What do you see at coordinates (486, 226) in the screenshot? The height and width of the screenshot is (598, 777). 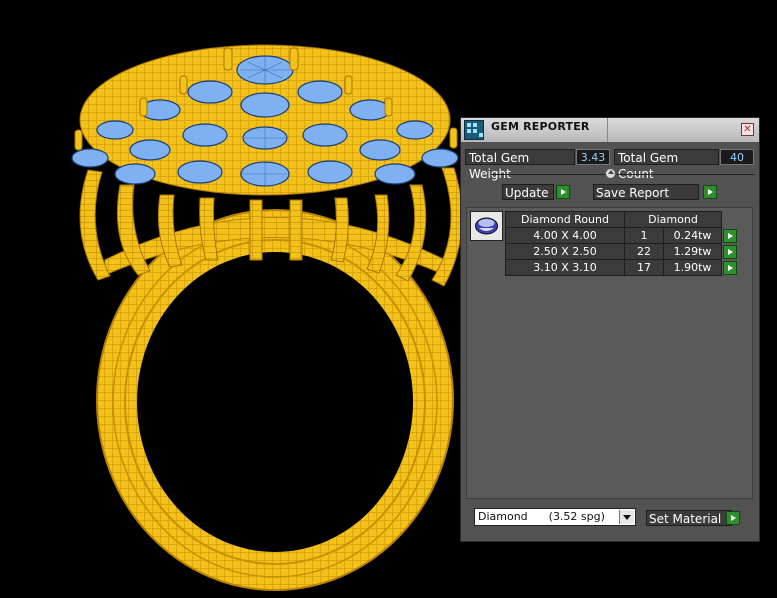 I see `gem-thumbnail-icon` at bounding box center [486, 226].